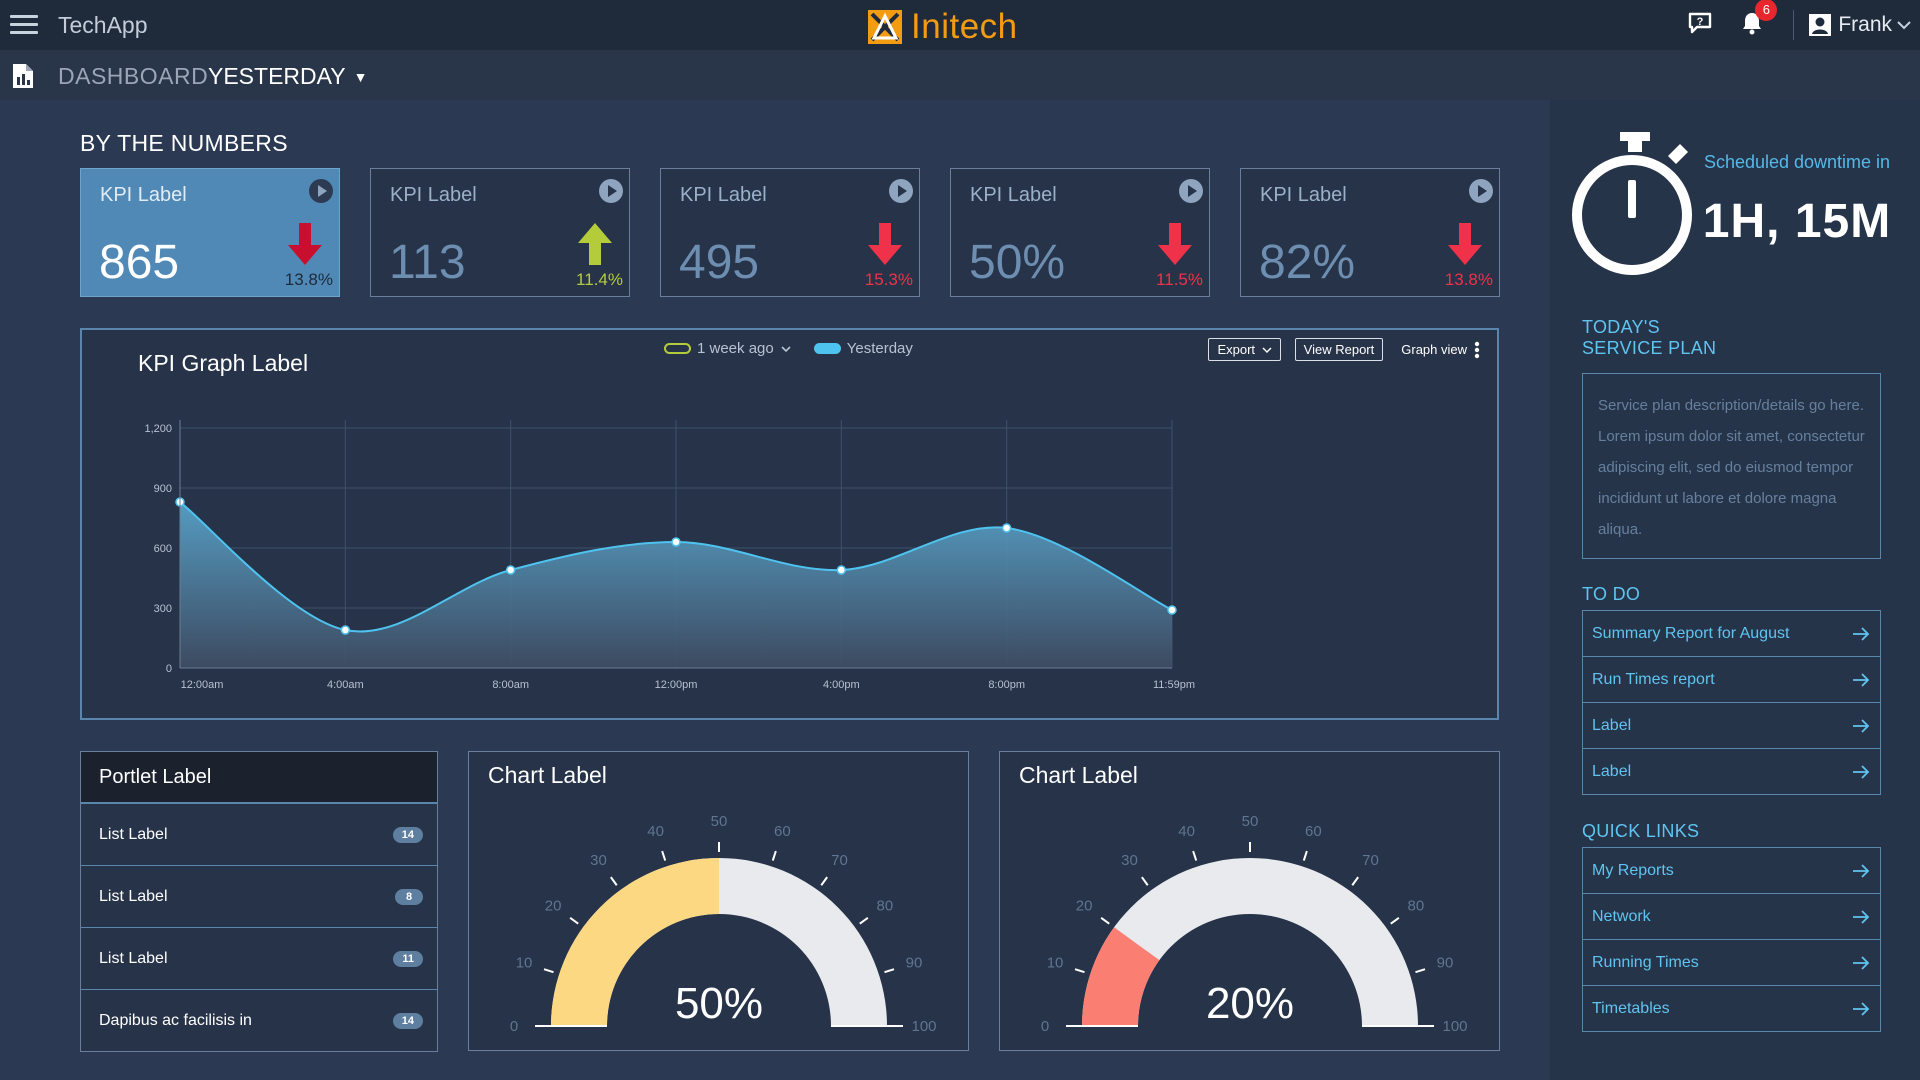 Image resolution: width=1920 pixels, height=1080 pixels. I want to click on sidebar-link-label: Summary Report for August, so click(1691, 633).